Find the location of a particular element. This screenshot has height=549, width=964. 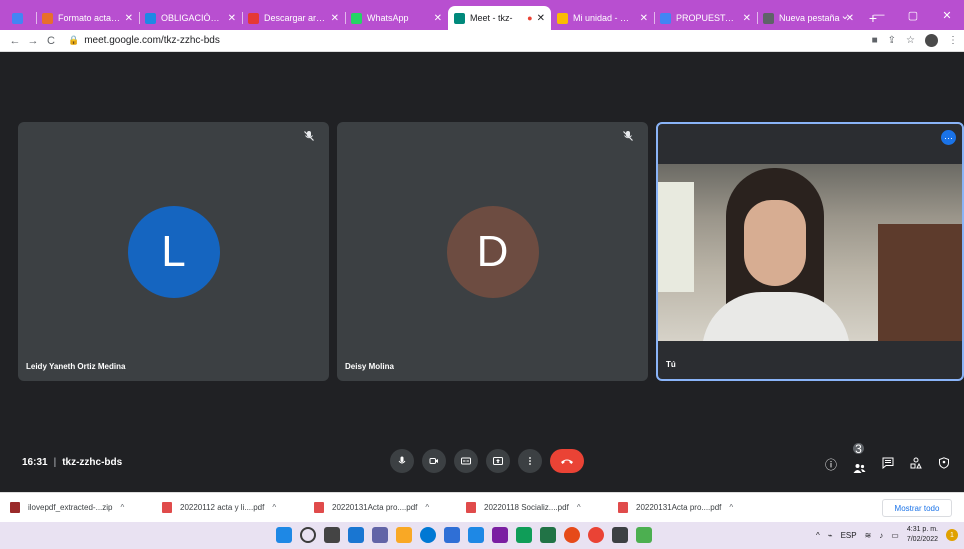

search-icon is located at coordinates (308, 535).